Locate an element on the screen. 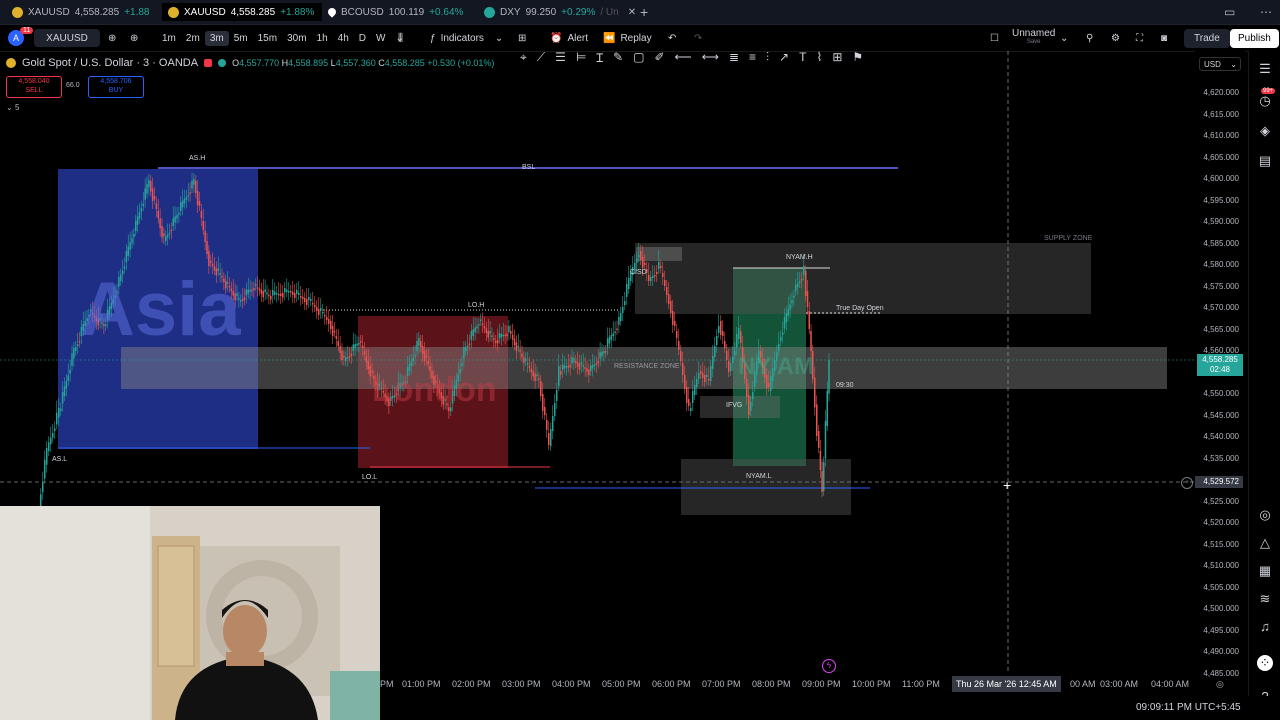  tab-bcousd: BCOUSD 100.119 +0.64% is located at coordinates (395, 12).